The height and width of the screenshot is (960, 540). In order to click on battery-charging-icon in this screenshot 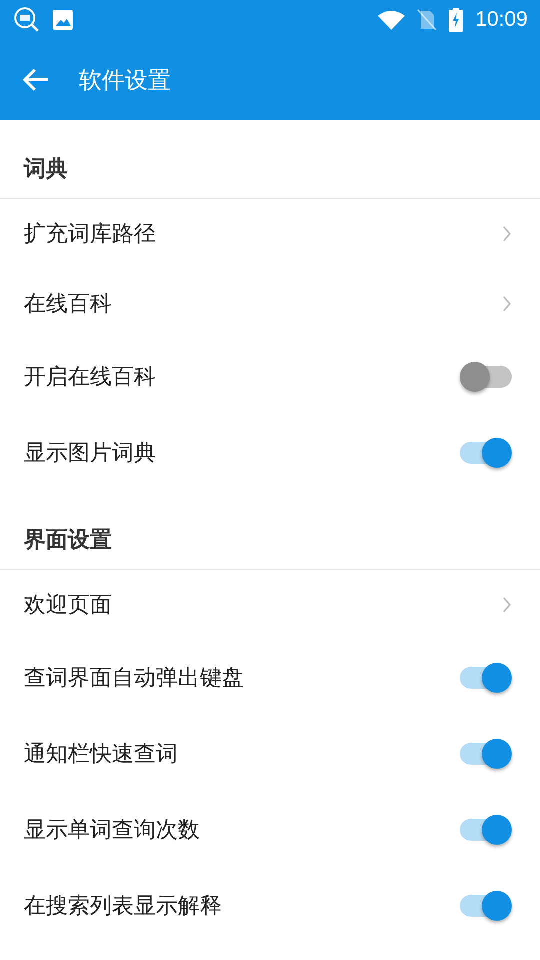, I will do `click(456, 20)`.